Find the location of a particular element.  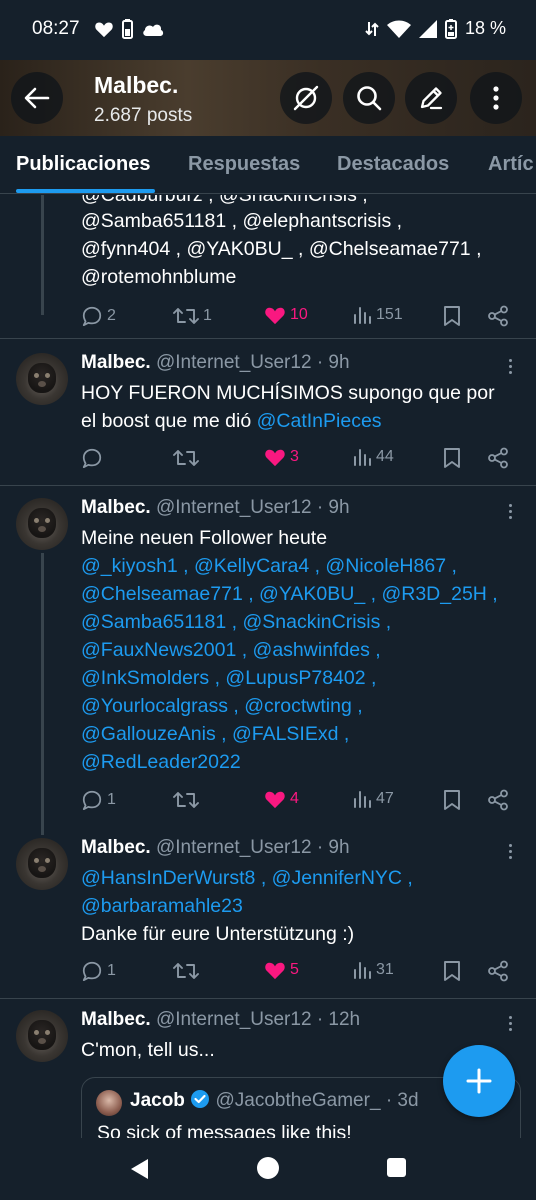

views-count: 44 is located at coordinates (385, 456).